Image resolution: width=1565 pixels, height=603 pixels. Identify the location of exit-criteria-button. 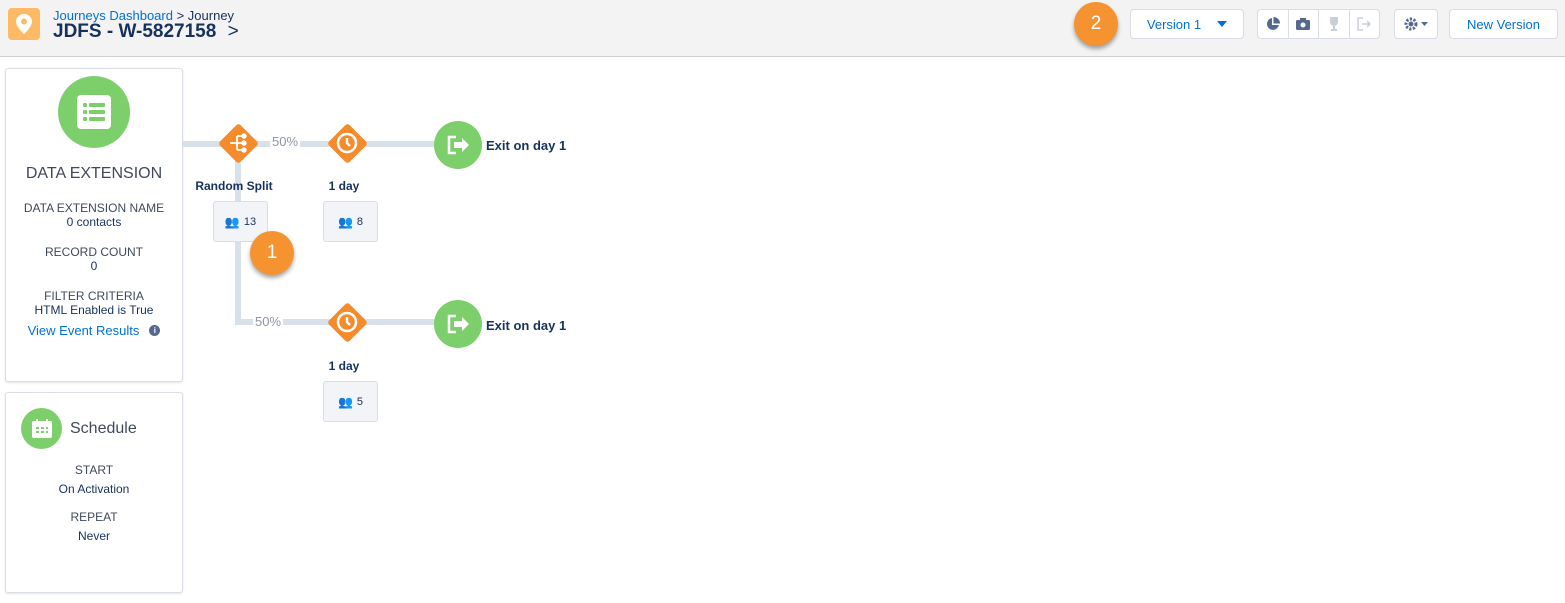
(1365, 24).